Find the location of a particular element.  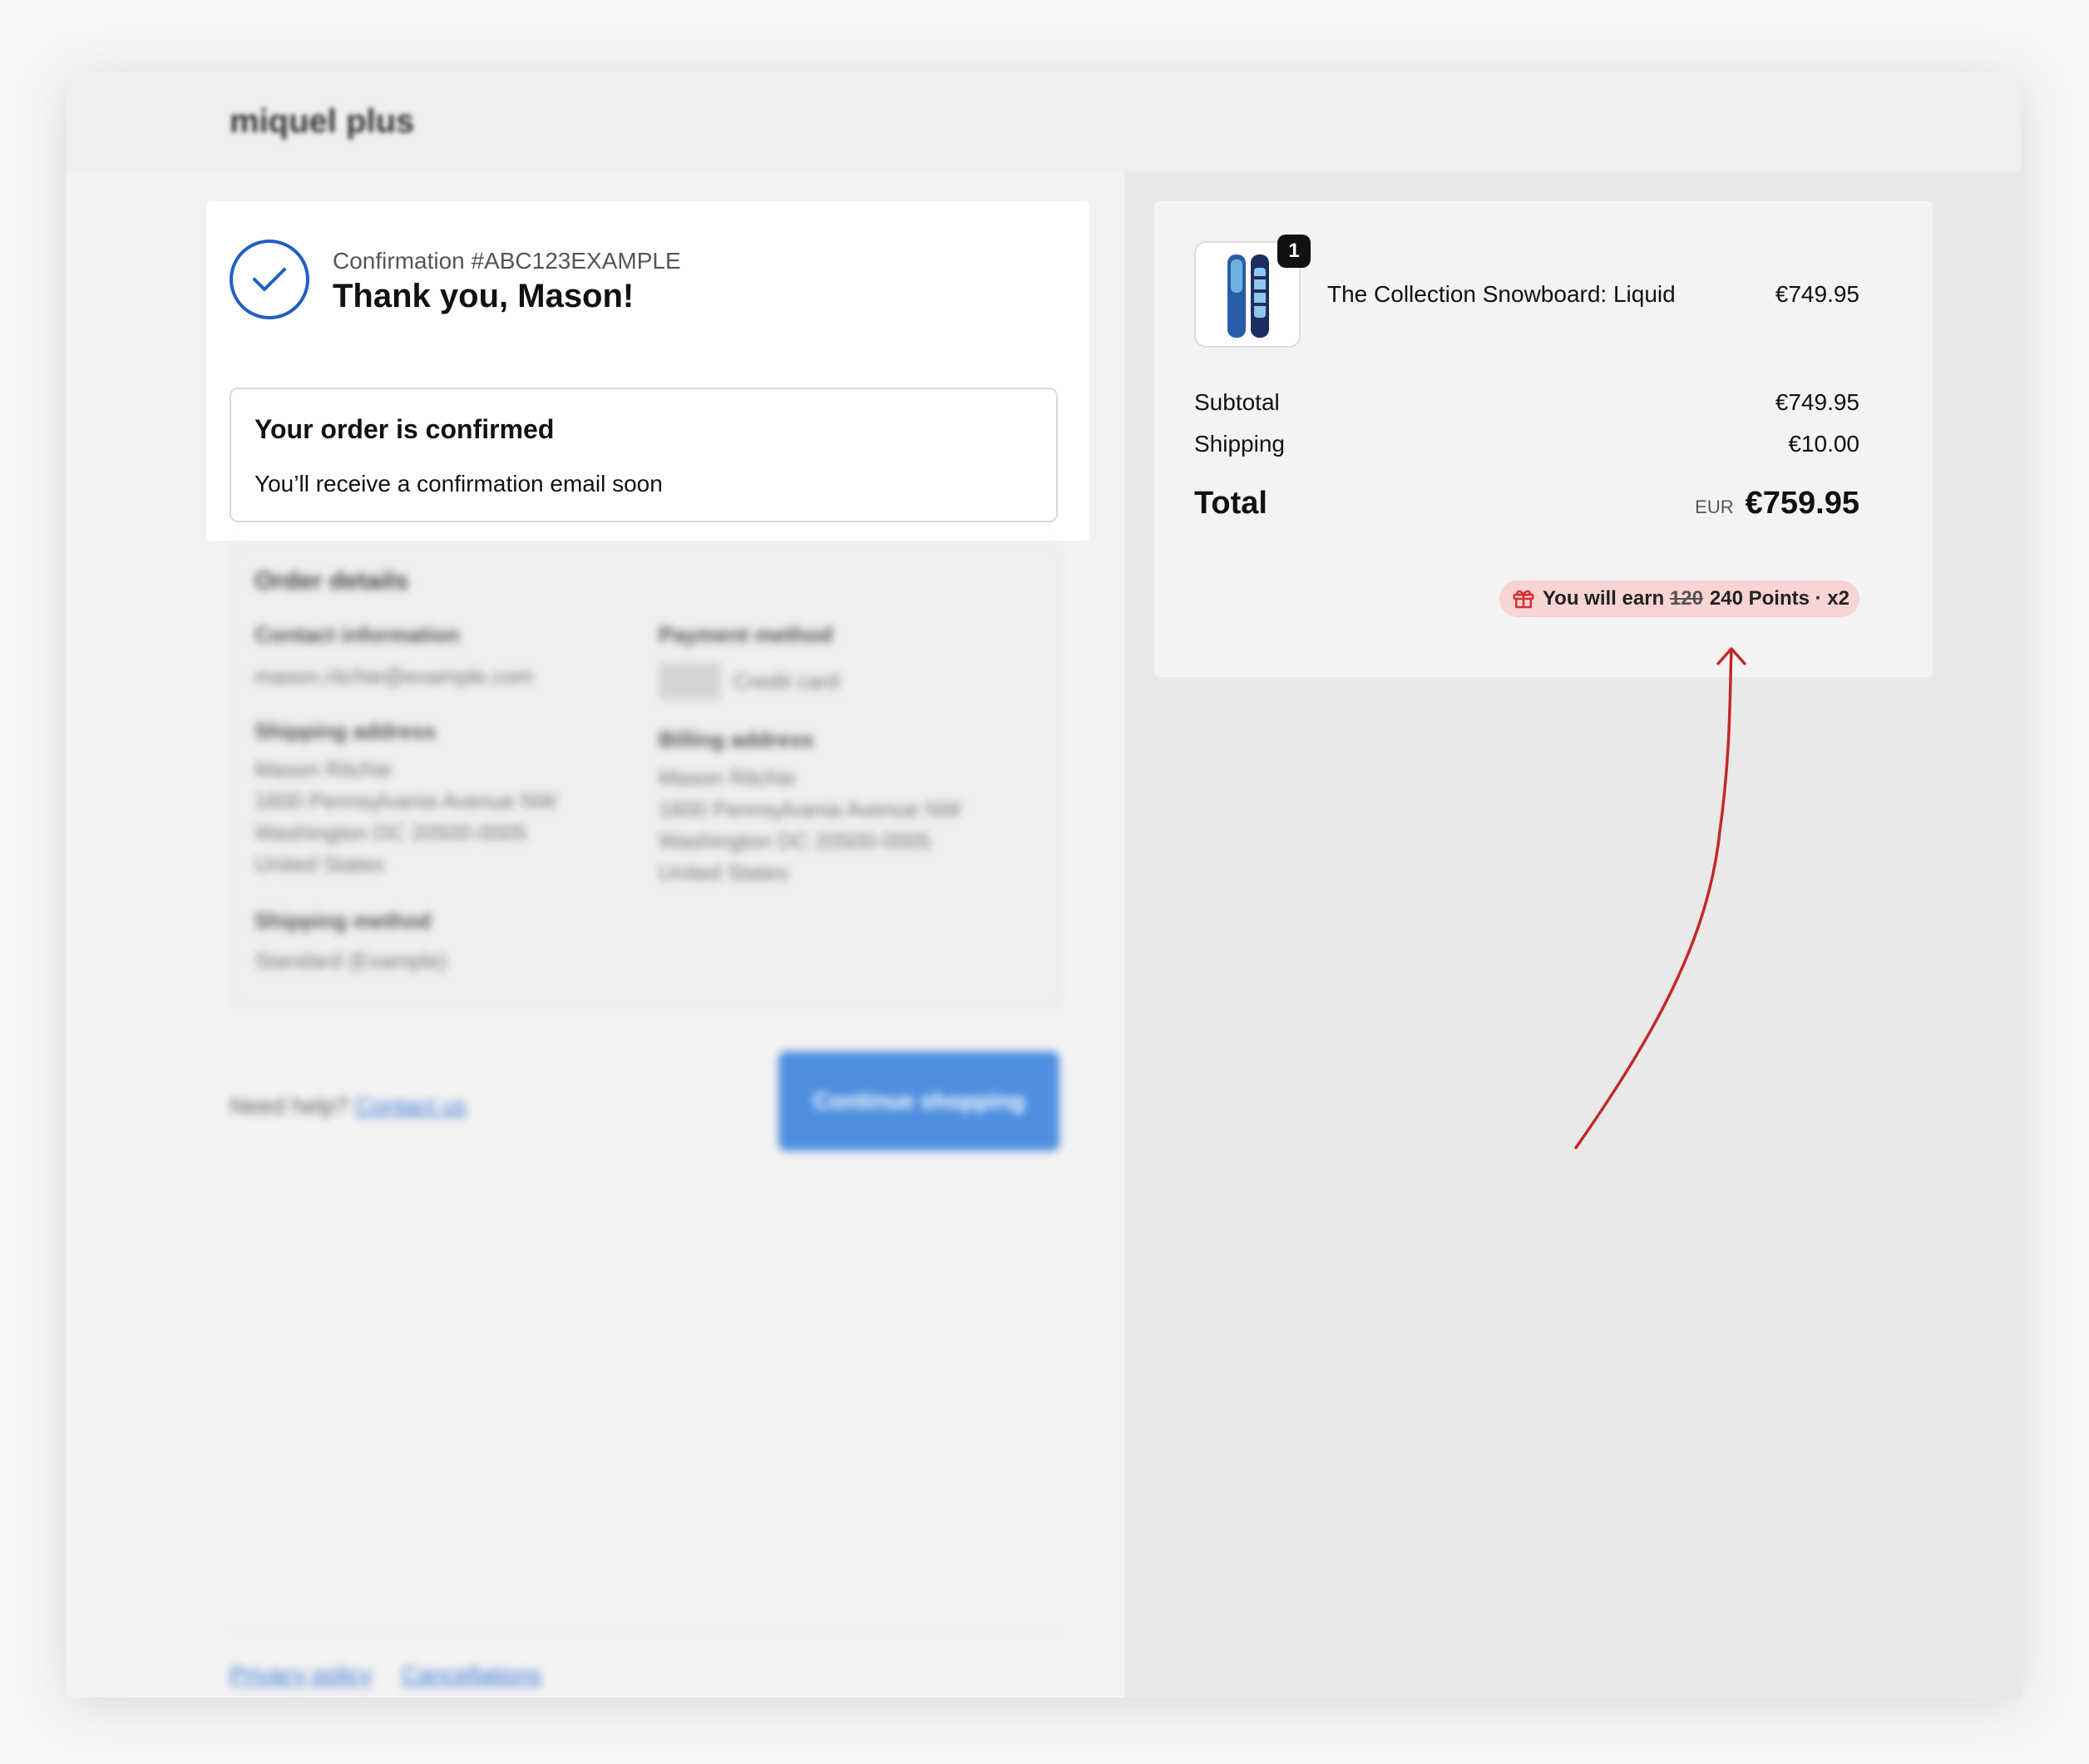

contact-email: mason.ritchie@example.com is located at coordinates (394, 676).